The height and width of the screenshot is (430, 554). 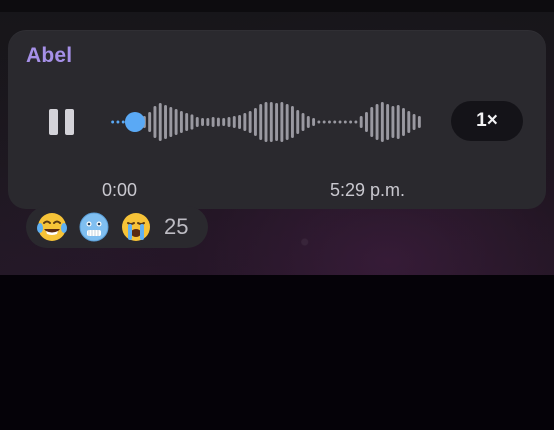 What do you see at coordinates (49, 56) in the screenshot?
I see `sender-name: Abel` at bounding box center [49, 56].